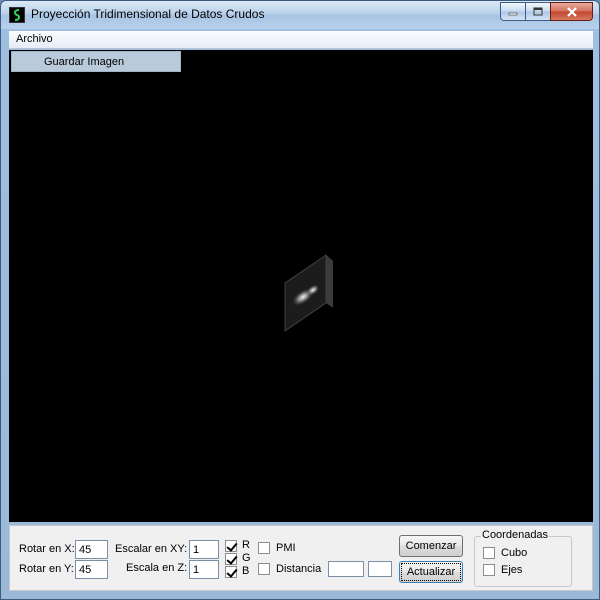 This screenshot has width=600, height=600. I want to click on archivo-dropdown: Guardar Imagen, so click(96, 61).